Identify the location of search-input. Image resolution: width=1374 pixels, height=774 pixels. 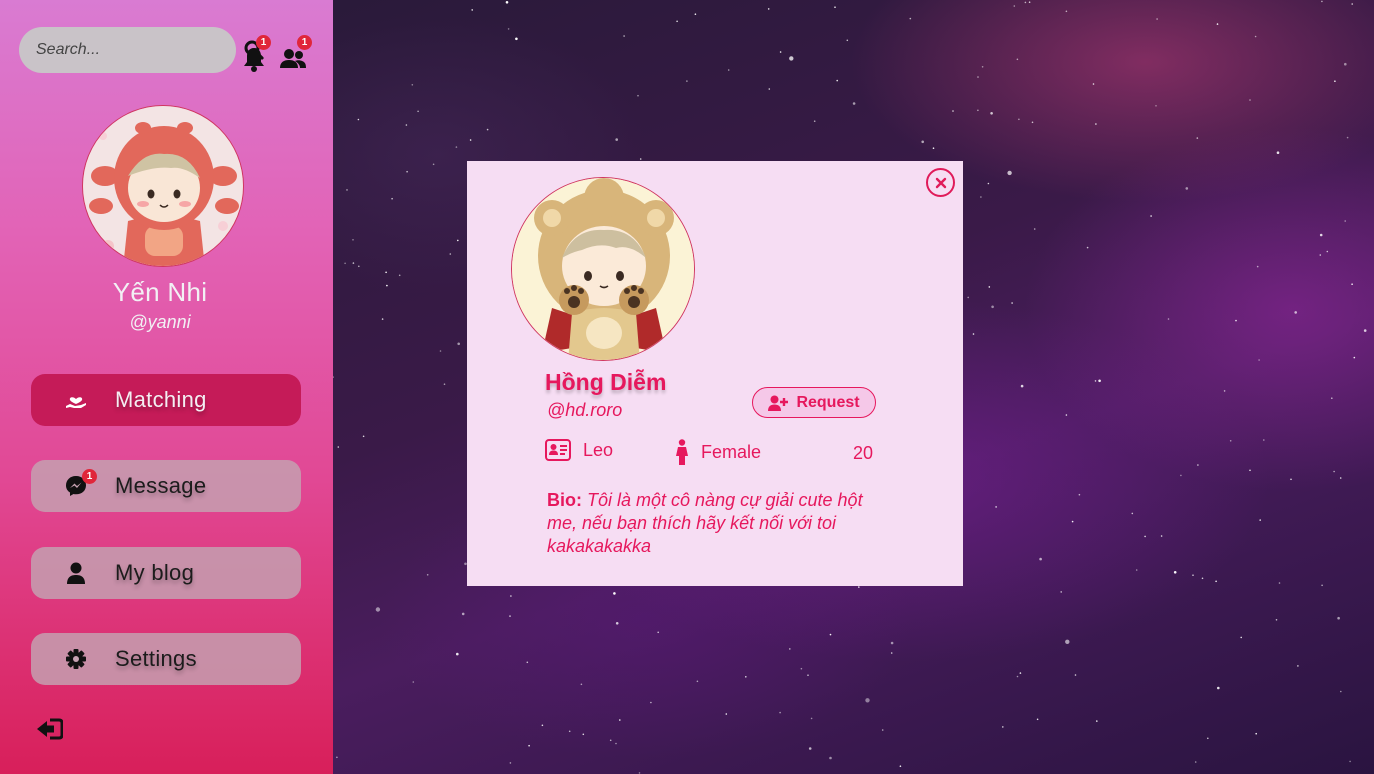
(140, 50).